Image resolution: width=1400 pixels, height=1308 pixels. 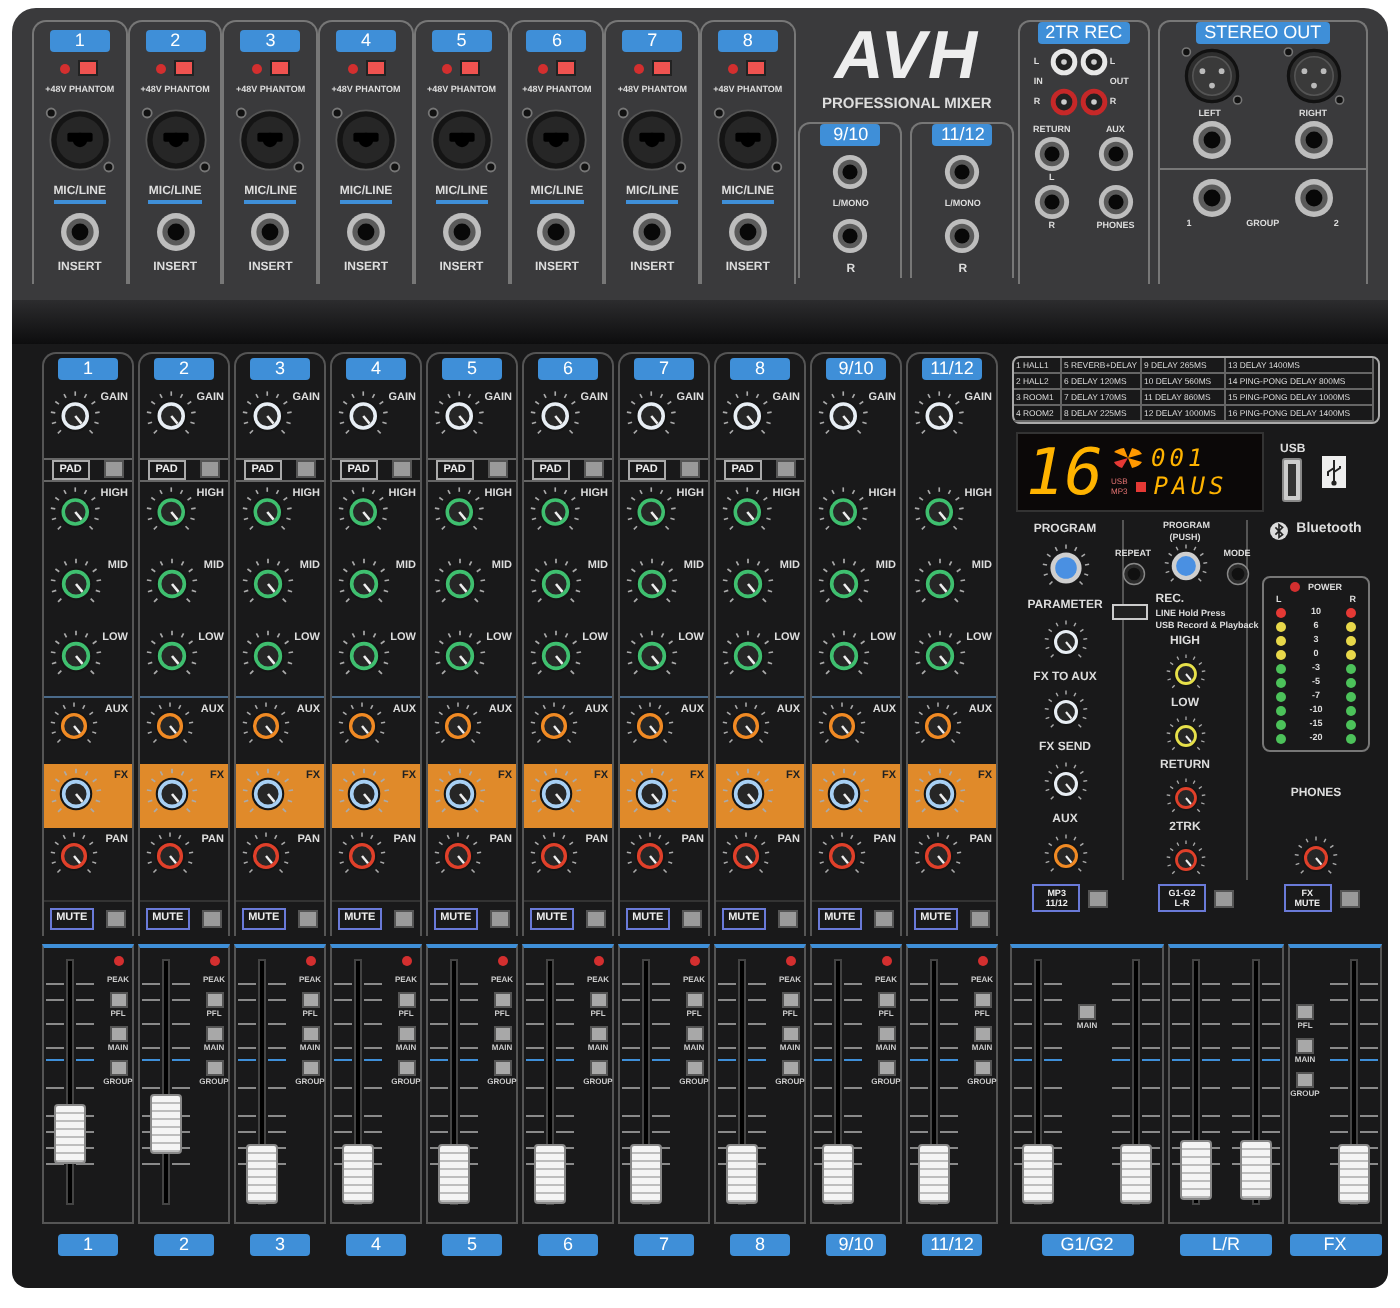 What do you see at coordinates (1065, 472) in the screenshot?
I see `program-number: 16` at bounding box center [1065, 472].